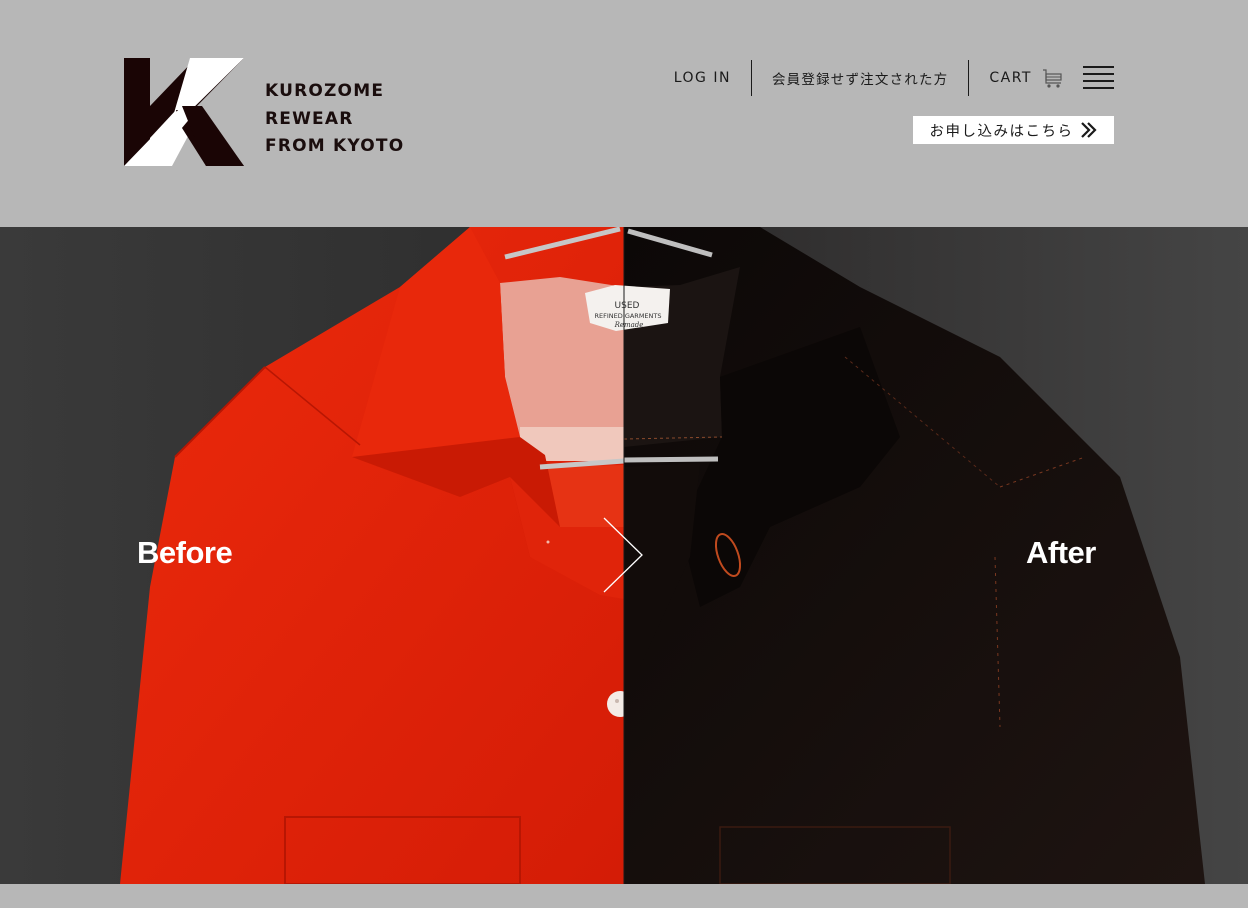 The image size is (1248, 908). I want to click on cart-label: CART, so click(1010, 78).